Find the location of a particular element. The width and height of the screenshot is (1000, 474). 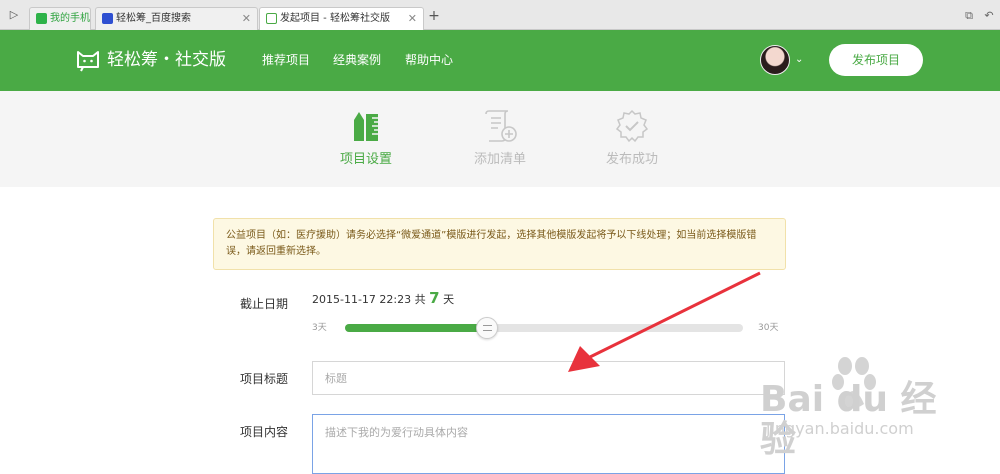

deadline-datetime: 2015-11-17 22:23 is located at coordinates (362, 299).